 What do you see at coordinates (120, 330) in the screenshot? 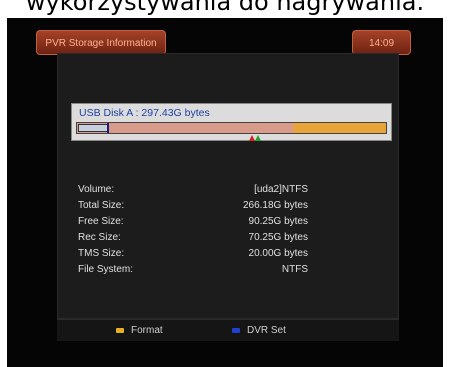
I see `yellow-key-icon` at bounding box center [120, 330].